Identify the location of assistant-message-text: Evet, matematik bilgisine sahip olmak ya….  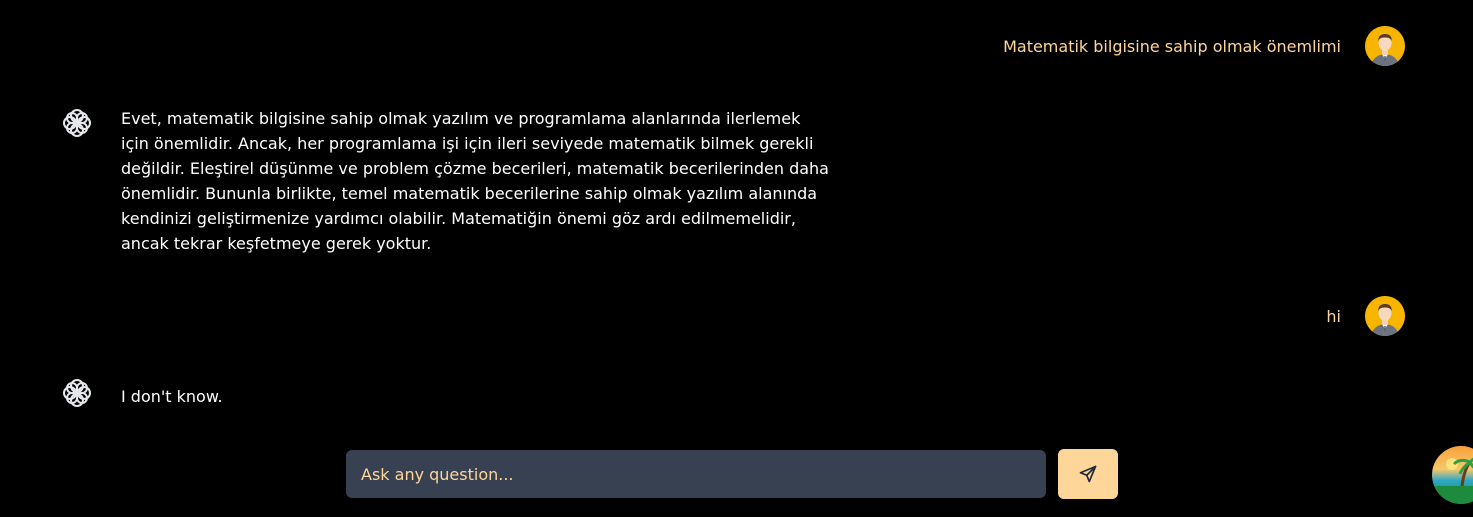
(475, 181).